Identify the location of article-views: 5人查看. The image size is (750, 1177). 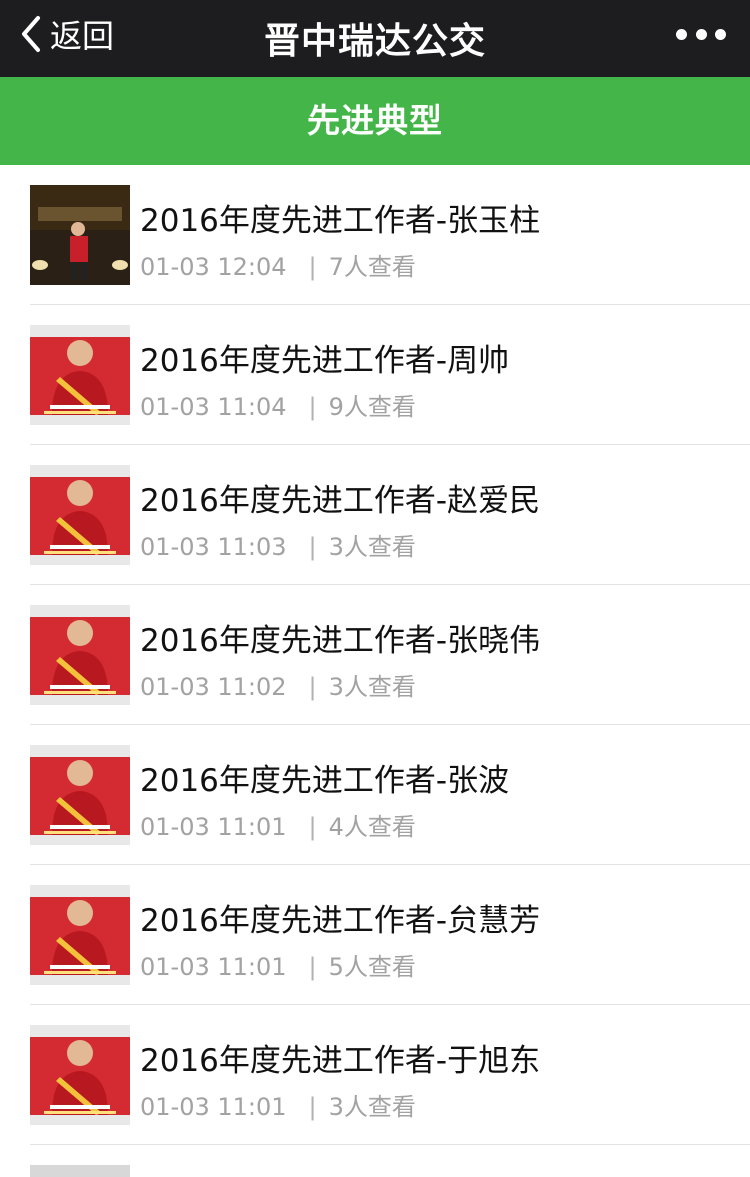
(372, 967).